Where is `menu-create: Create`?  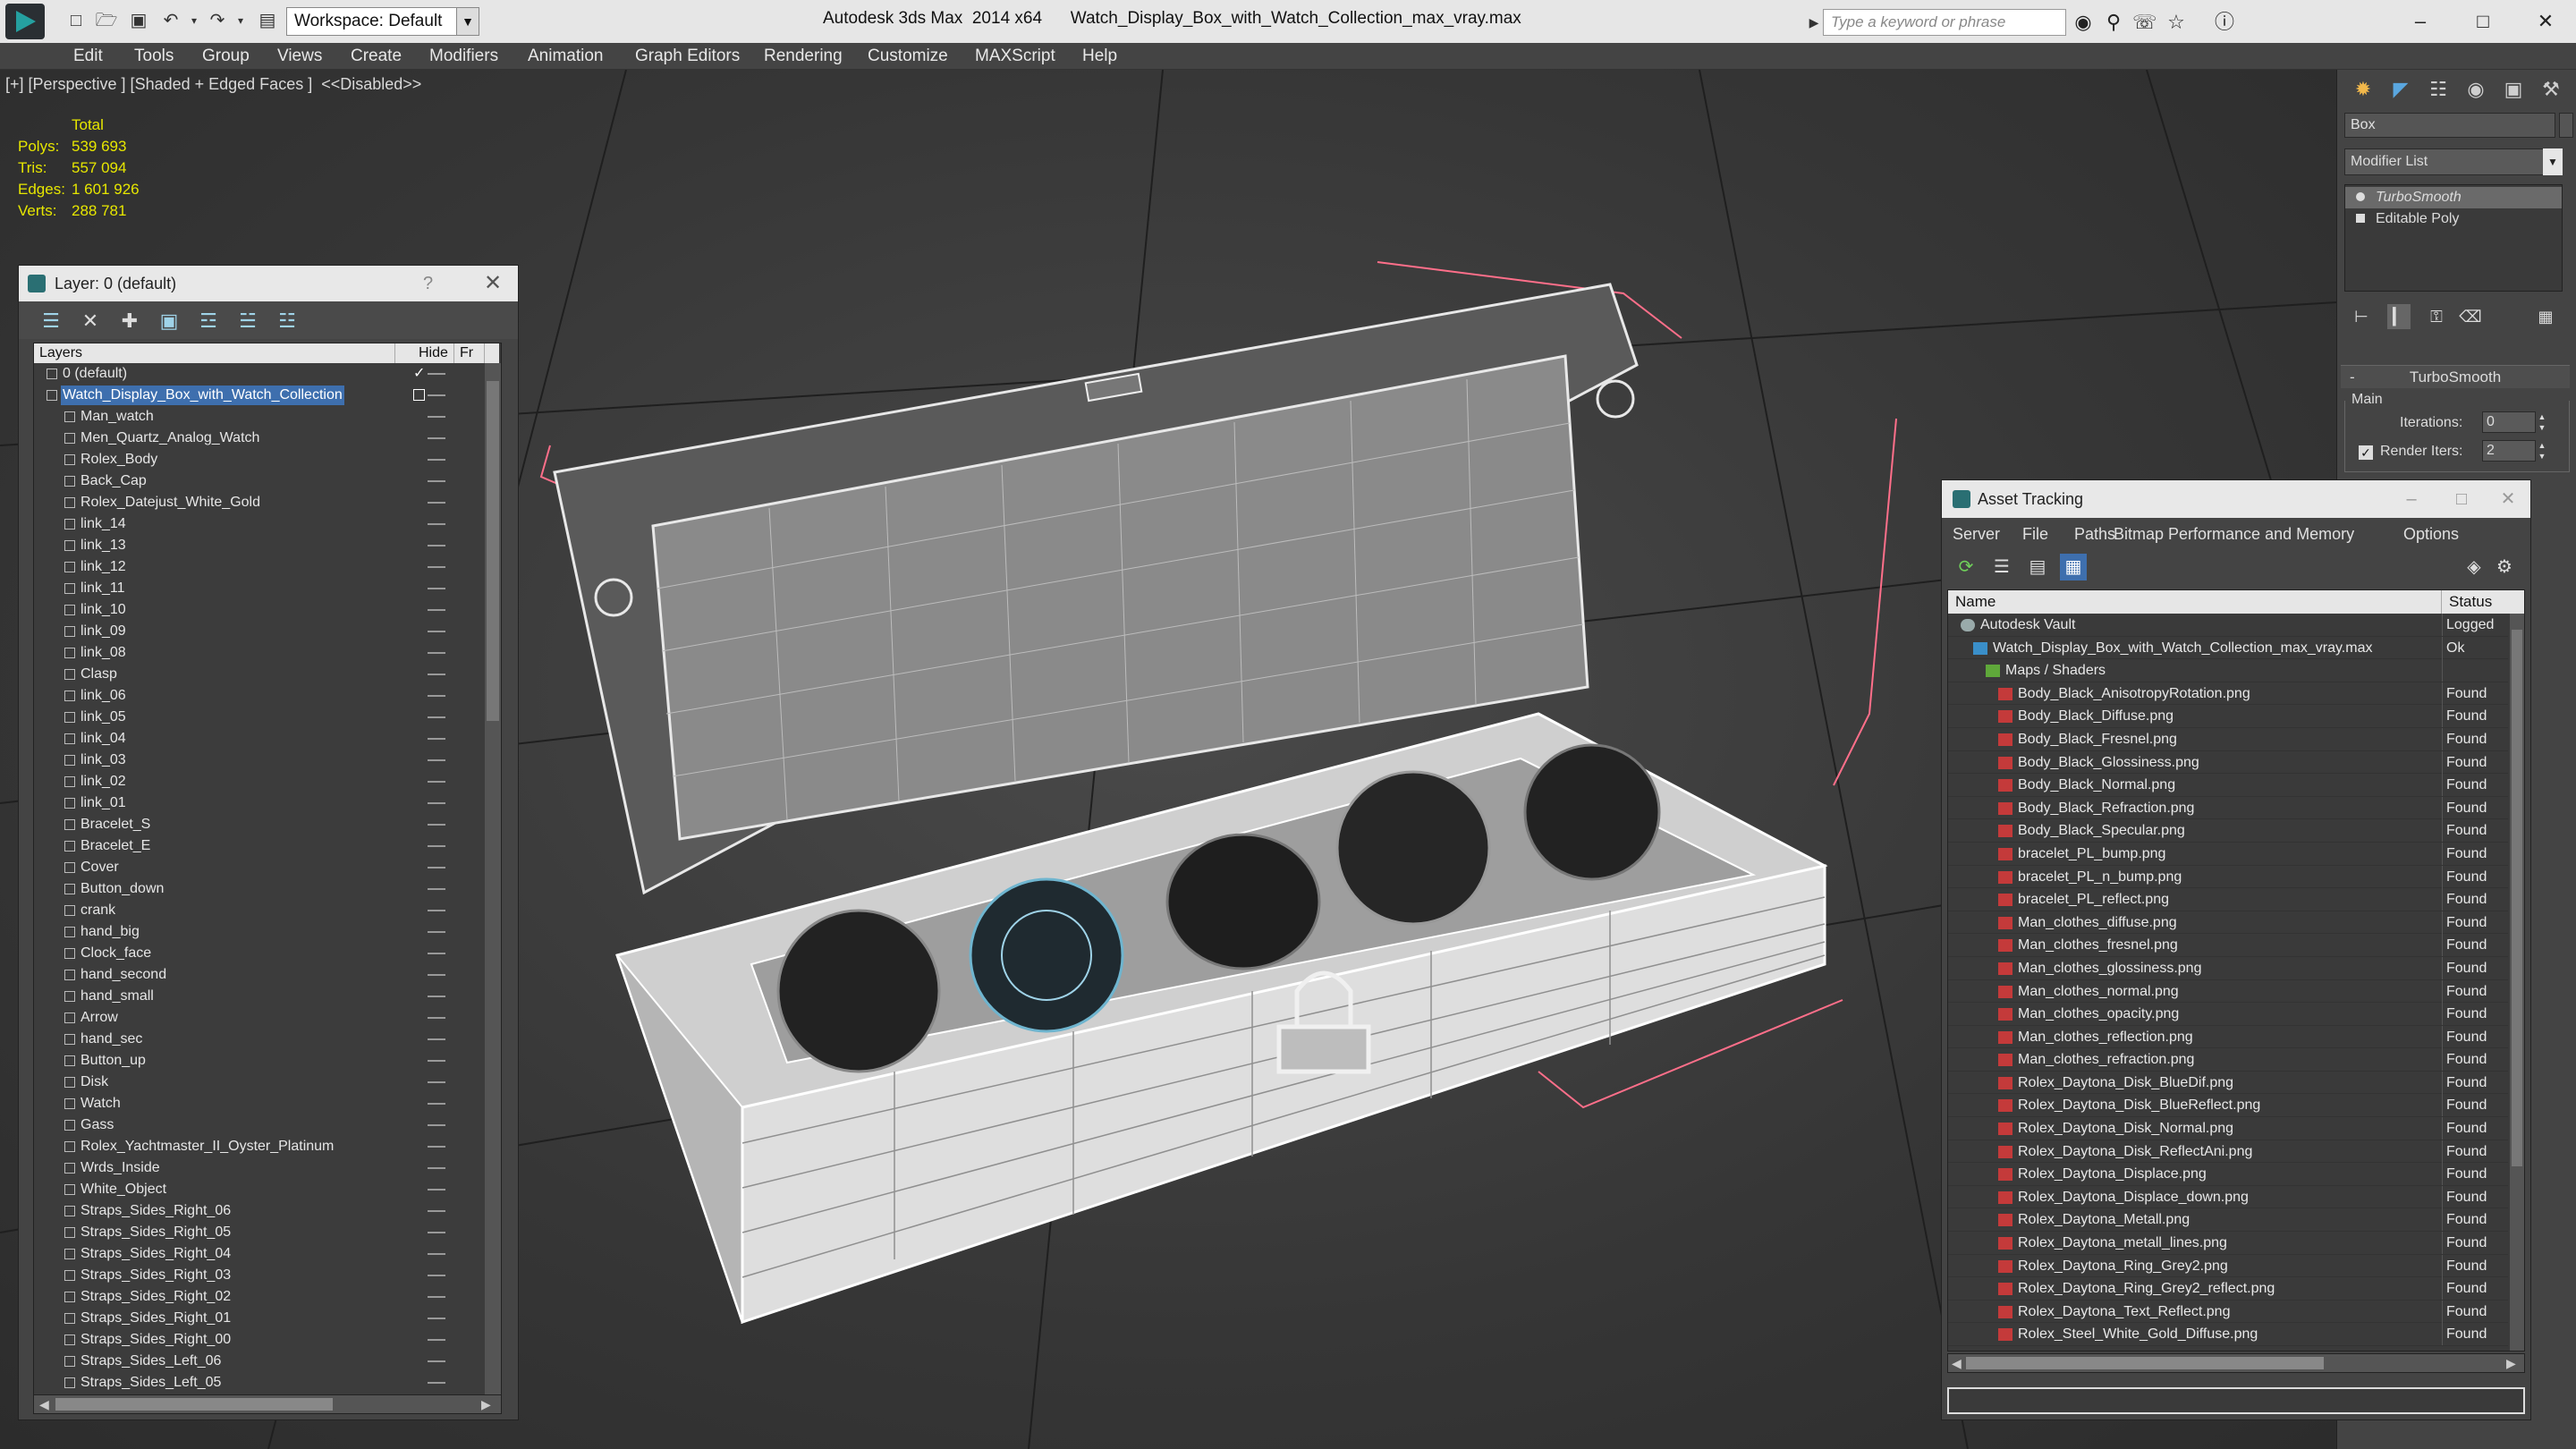 menu-create: Create is located at coordinates (376, 56).